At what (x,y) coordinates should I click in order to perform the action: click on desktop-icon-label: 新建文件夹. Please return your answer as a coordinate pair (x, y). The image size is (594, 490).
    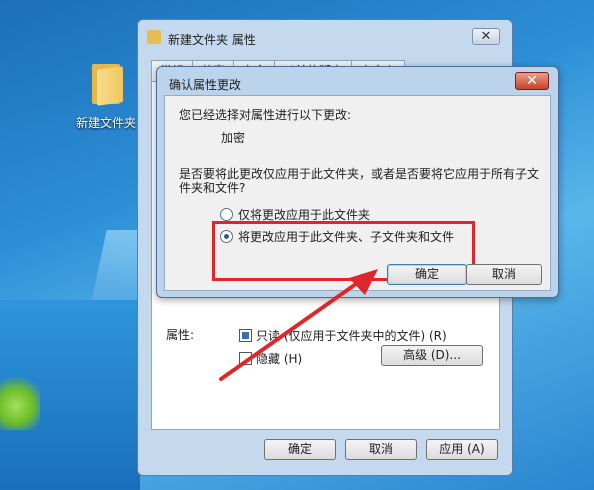
    Looking at the image, I should click on (105, 123).